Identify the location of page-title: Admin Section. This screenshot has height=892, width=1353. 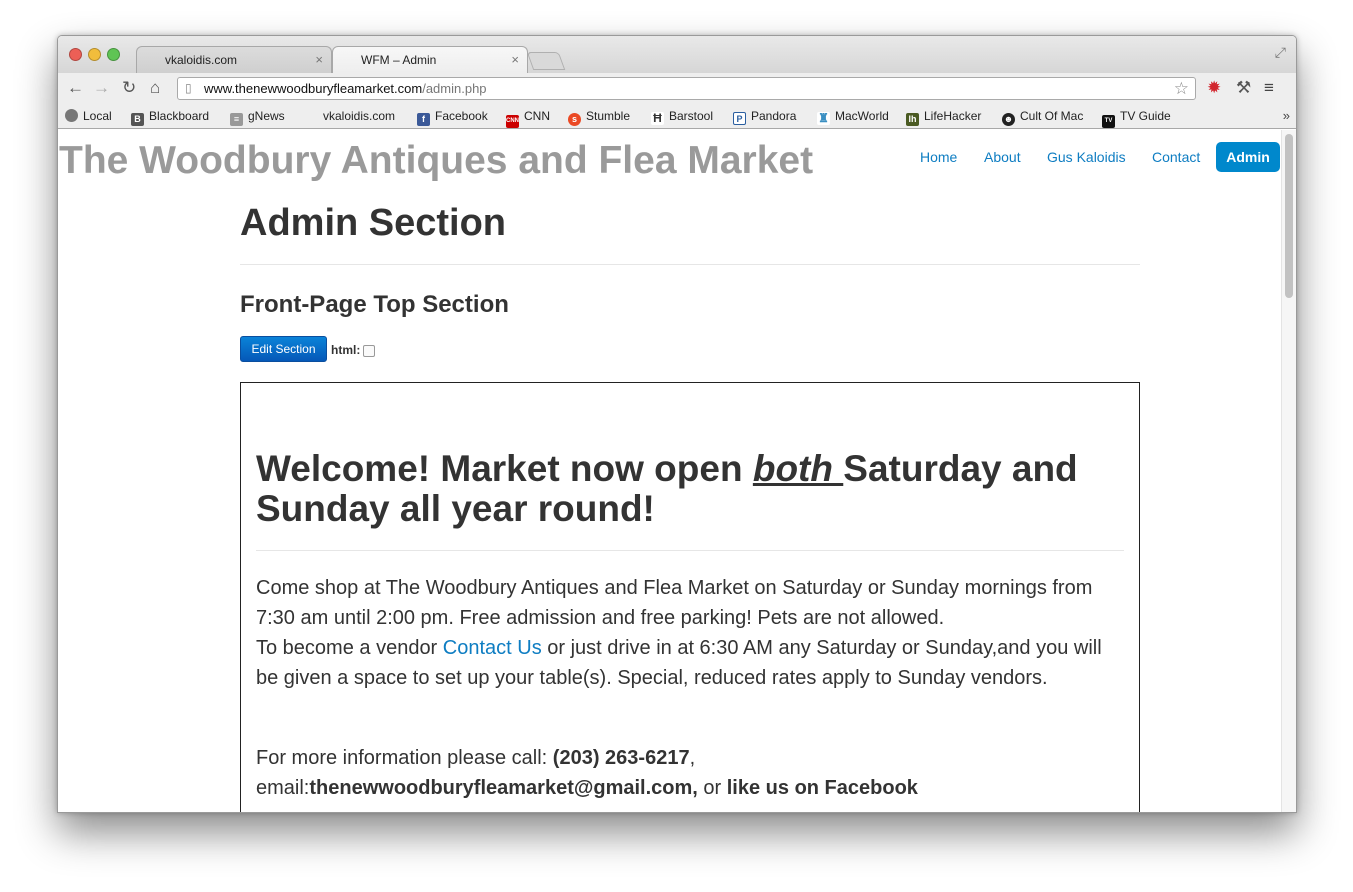
(373, 223).